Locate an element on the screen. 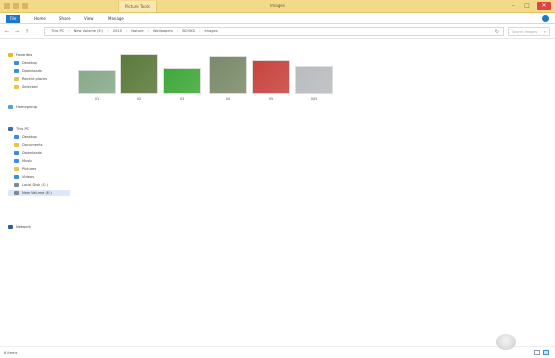 The image size is (555, 358). sidebar-item-homegroup: Homegroup is located at coordinates (22, 107).